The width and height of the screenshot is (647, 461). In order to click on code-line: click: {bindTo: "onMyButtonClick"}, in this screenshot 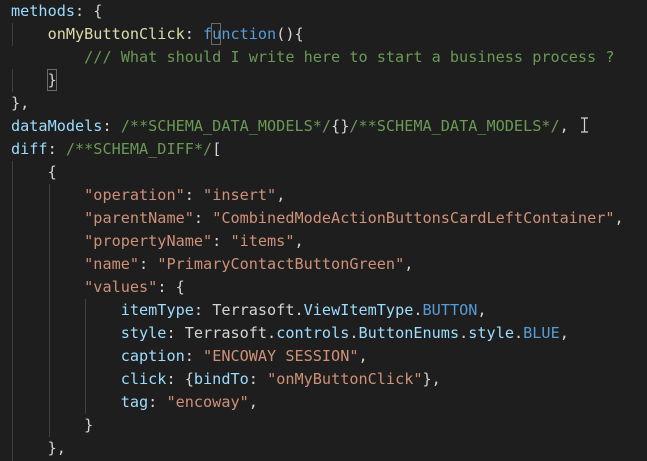, I will do `click(220, 379)`.